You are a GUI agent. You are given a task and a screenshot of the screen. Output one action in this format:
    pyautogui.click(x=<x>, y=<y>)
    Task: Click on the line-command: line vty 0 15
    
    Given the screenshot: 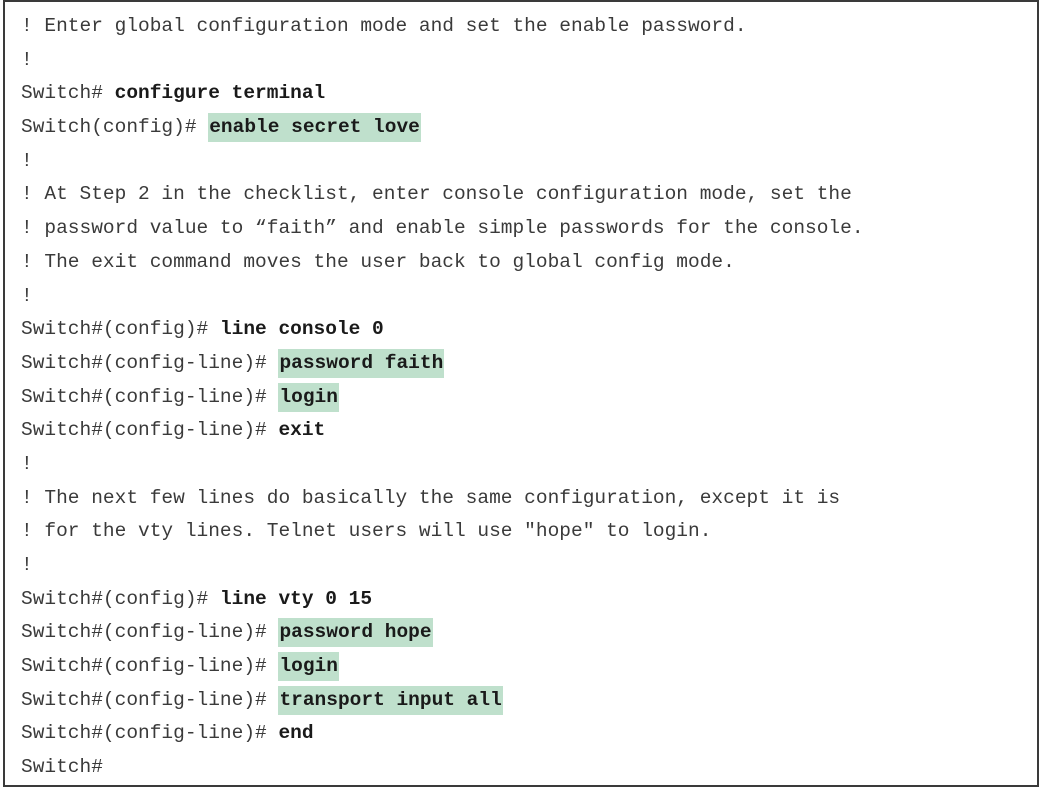 What is the action you would take?
    pyautogui.click(x=296, y=598)
    